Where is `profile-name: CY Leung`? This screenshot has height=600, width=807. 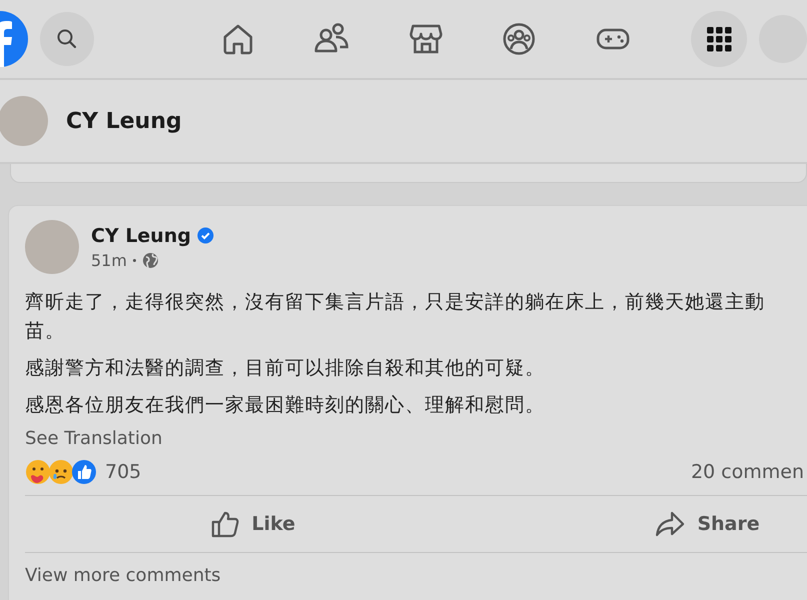
profile-name: CY Leung is located at coordinates (124, 121).